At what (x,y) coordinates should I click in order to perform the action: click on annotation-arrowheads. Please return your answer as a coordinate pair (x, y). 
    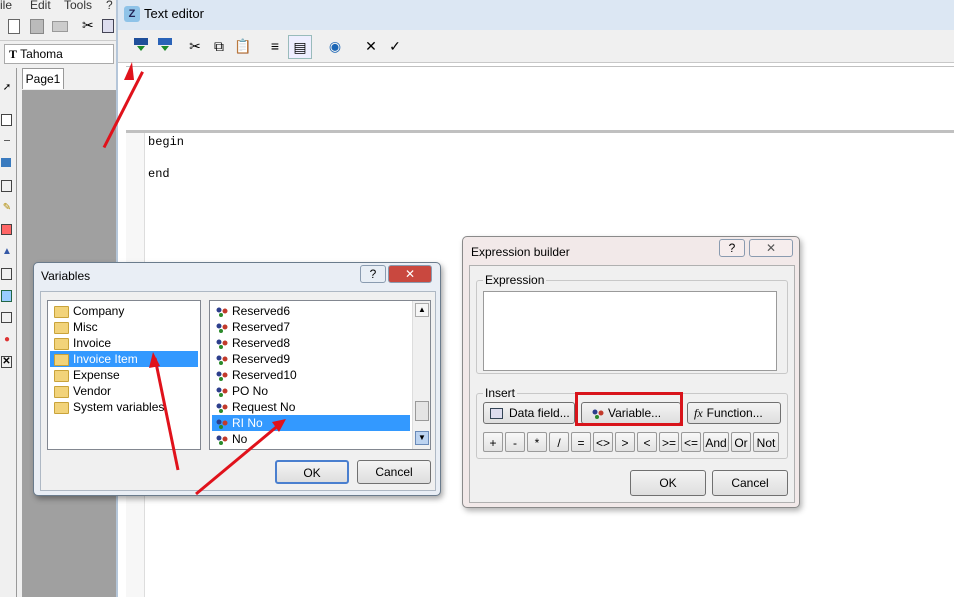
    Looking at the image, I should click on (205, 279).